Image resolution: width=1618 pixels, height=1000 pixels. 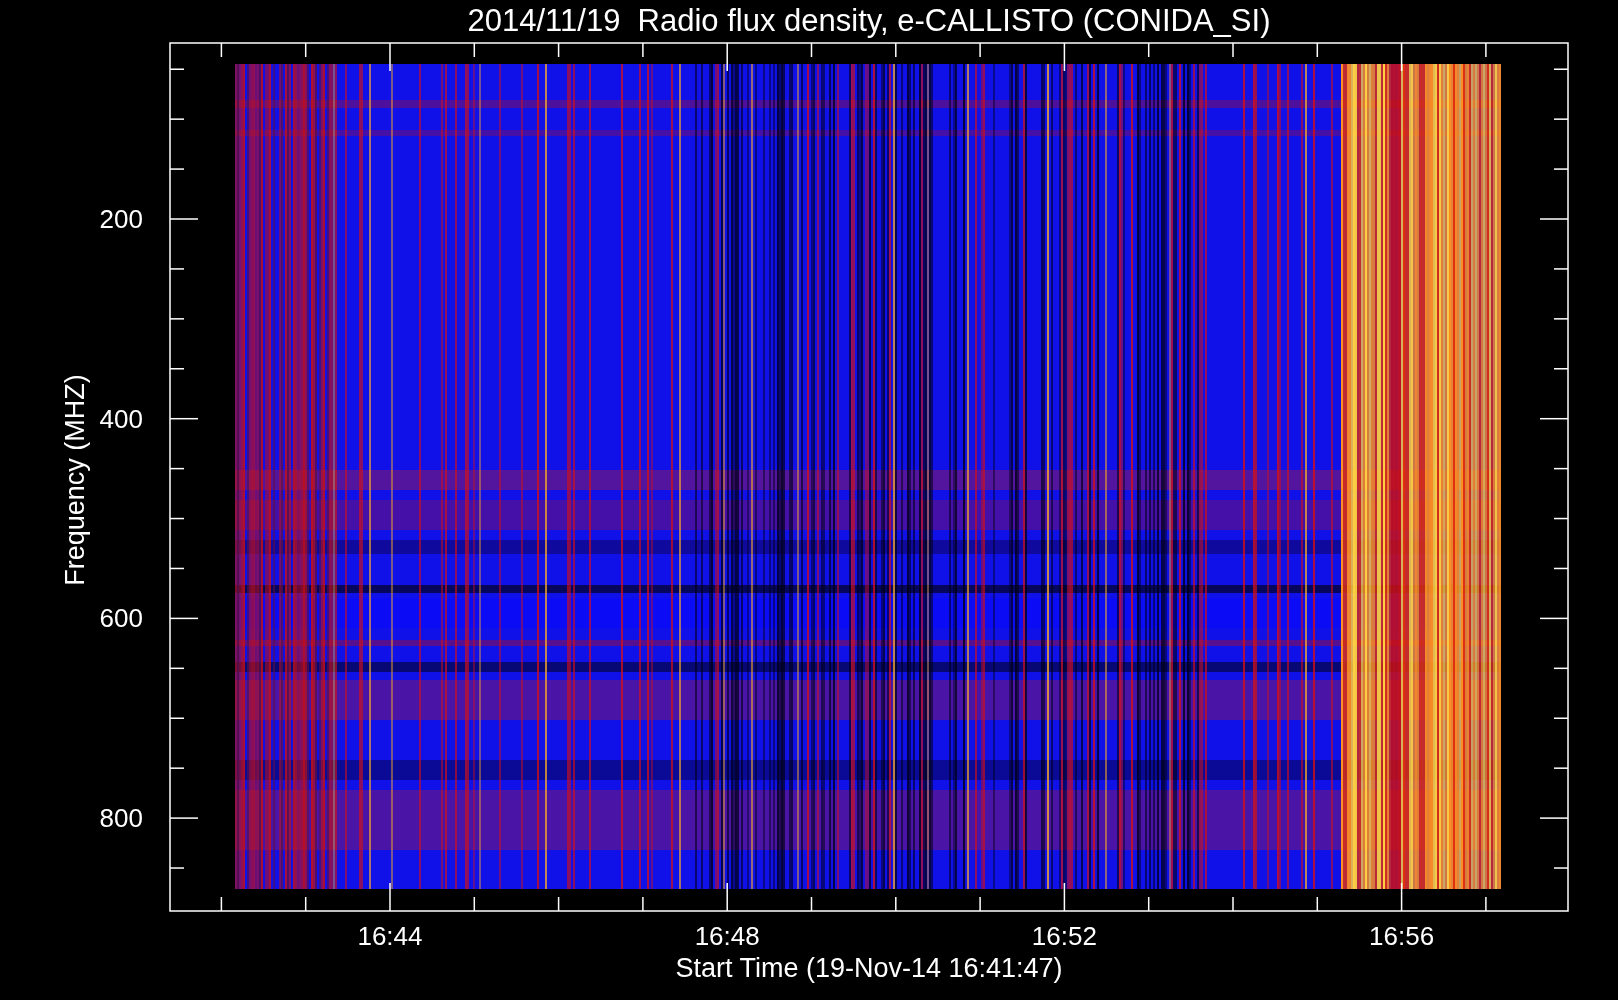 What do you see at coordinates (869, 20) in the screenshot?
I see `plot-title: 2014/11/19 Radio flux density, e-CALLISTO (CONIDA_SI)` at bounding box center [869, 20].